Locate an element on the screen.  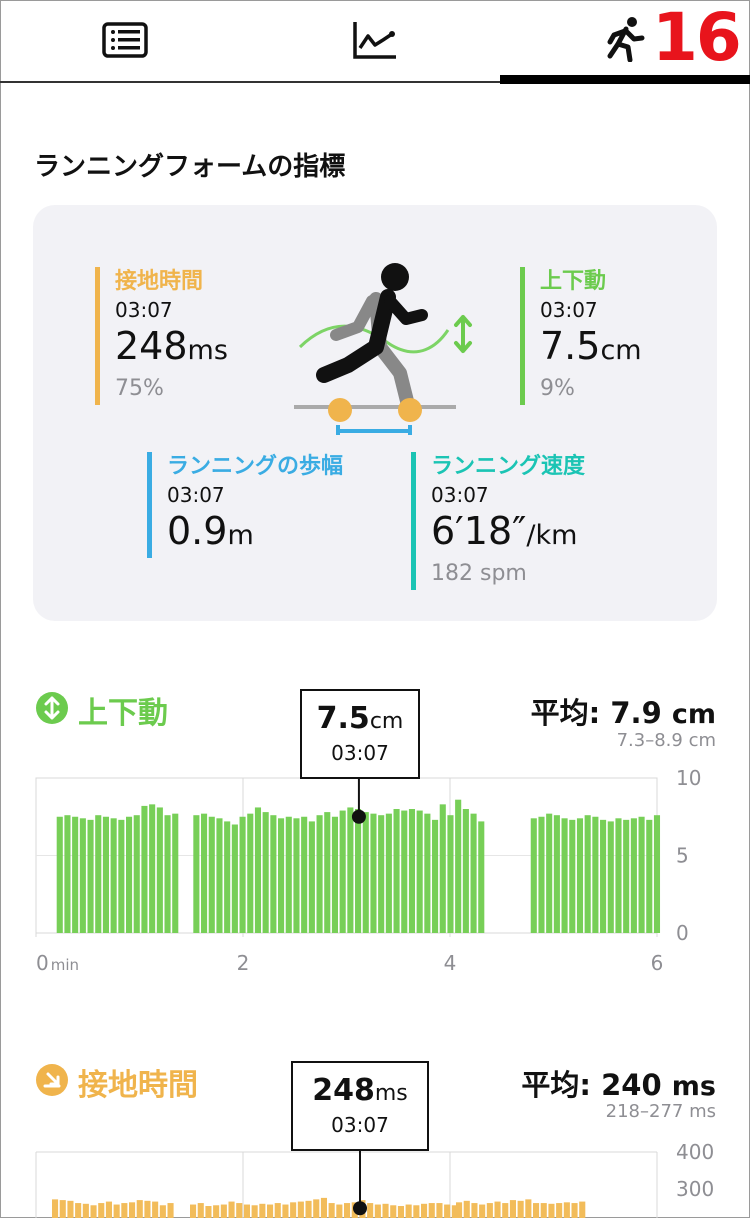
tab-running-form: 16 is located at coordinates (625, 40).